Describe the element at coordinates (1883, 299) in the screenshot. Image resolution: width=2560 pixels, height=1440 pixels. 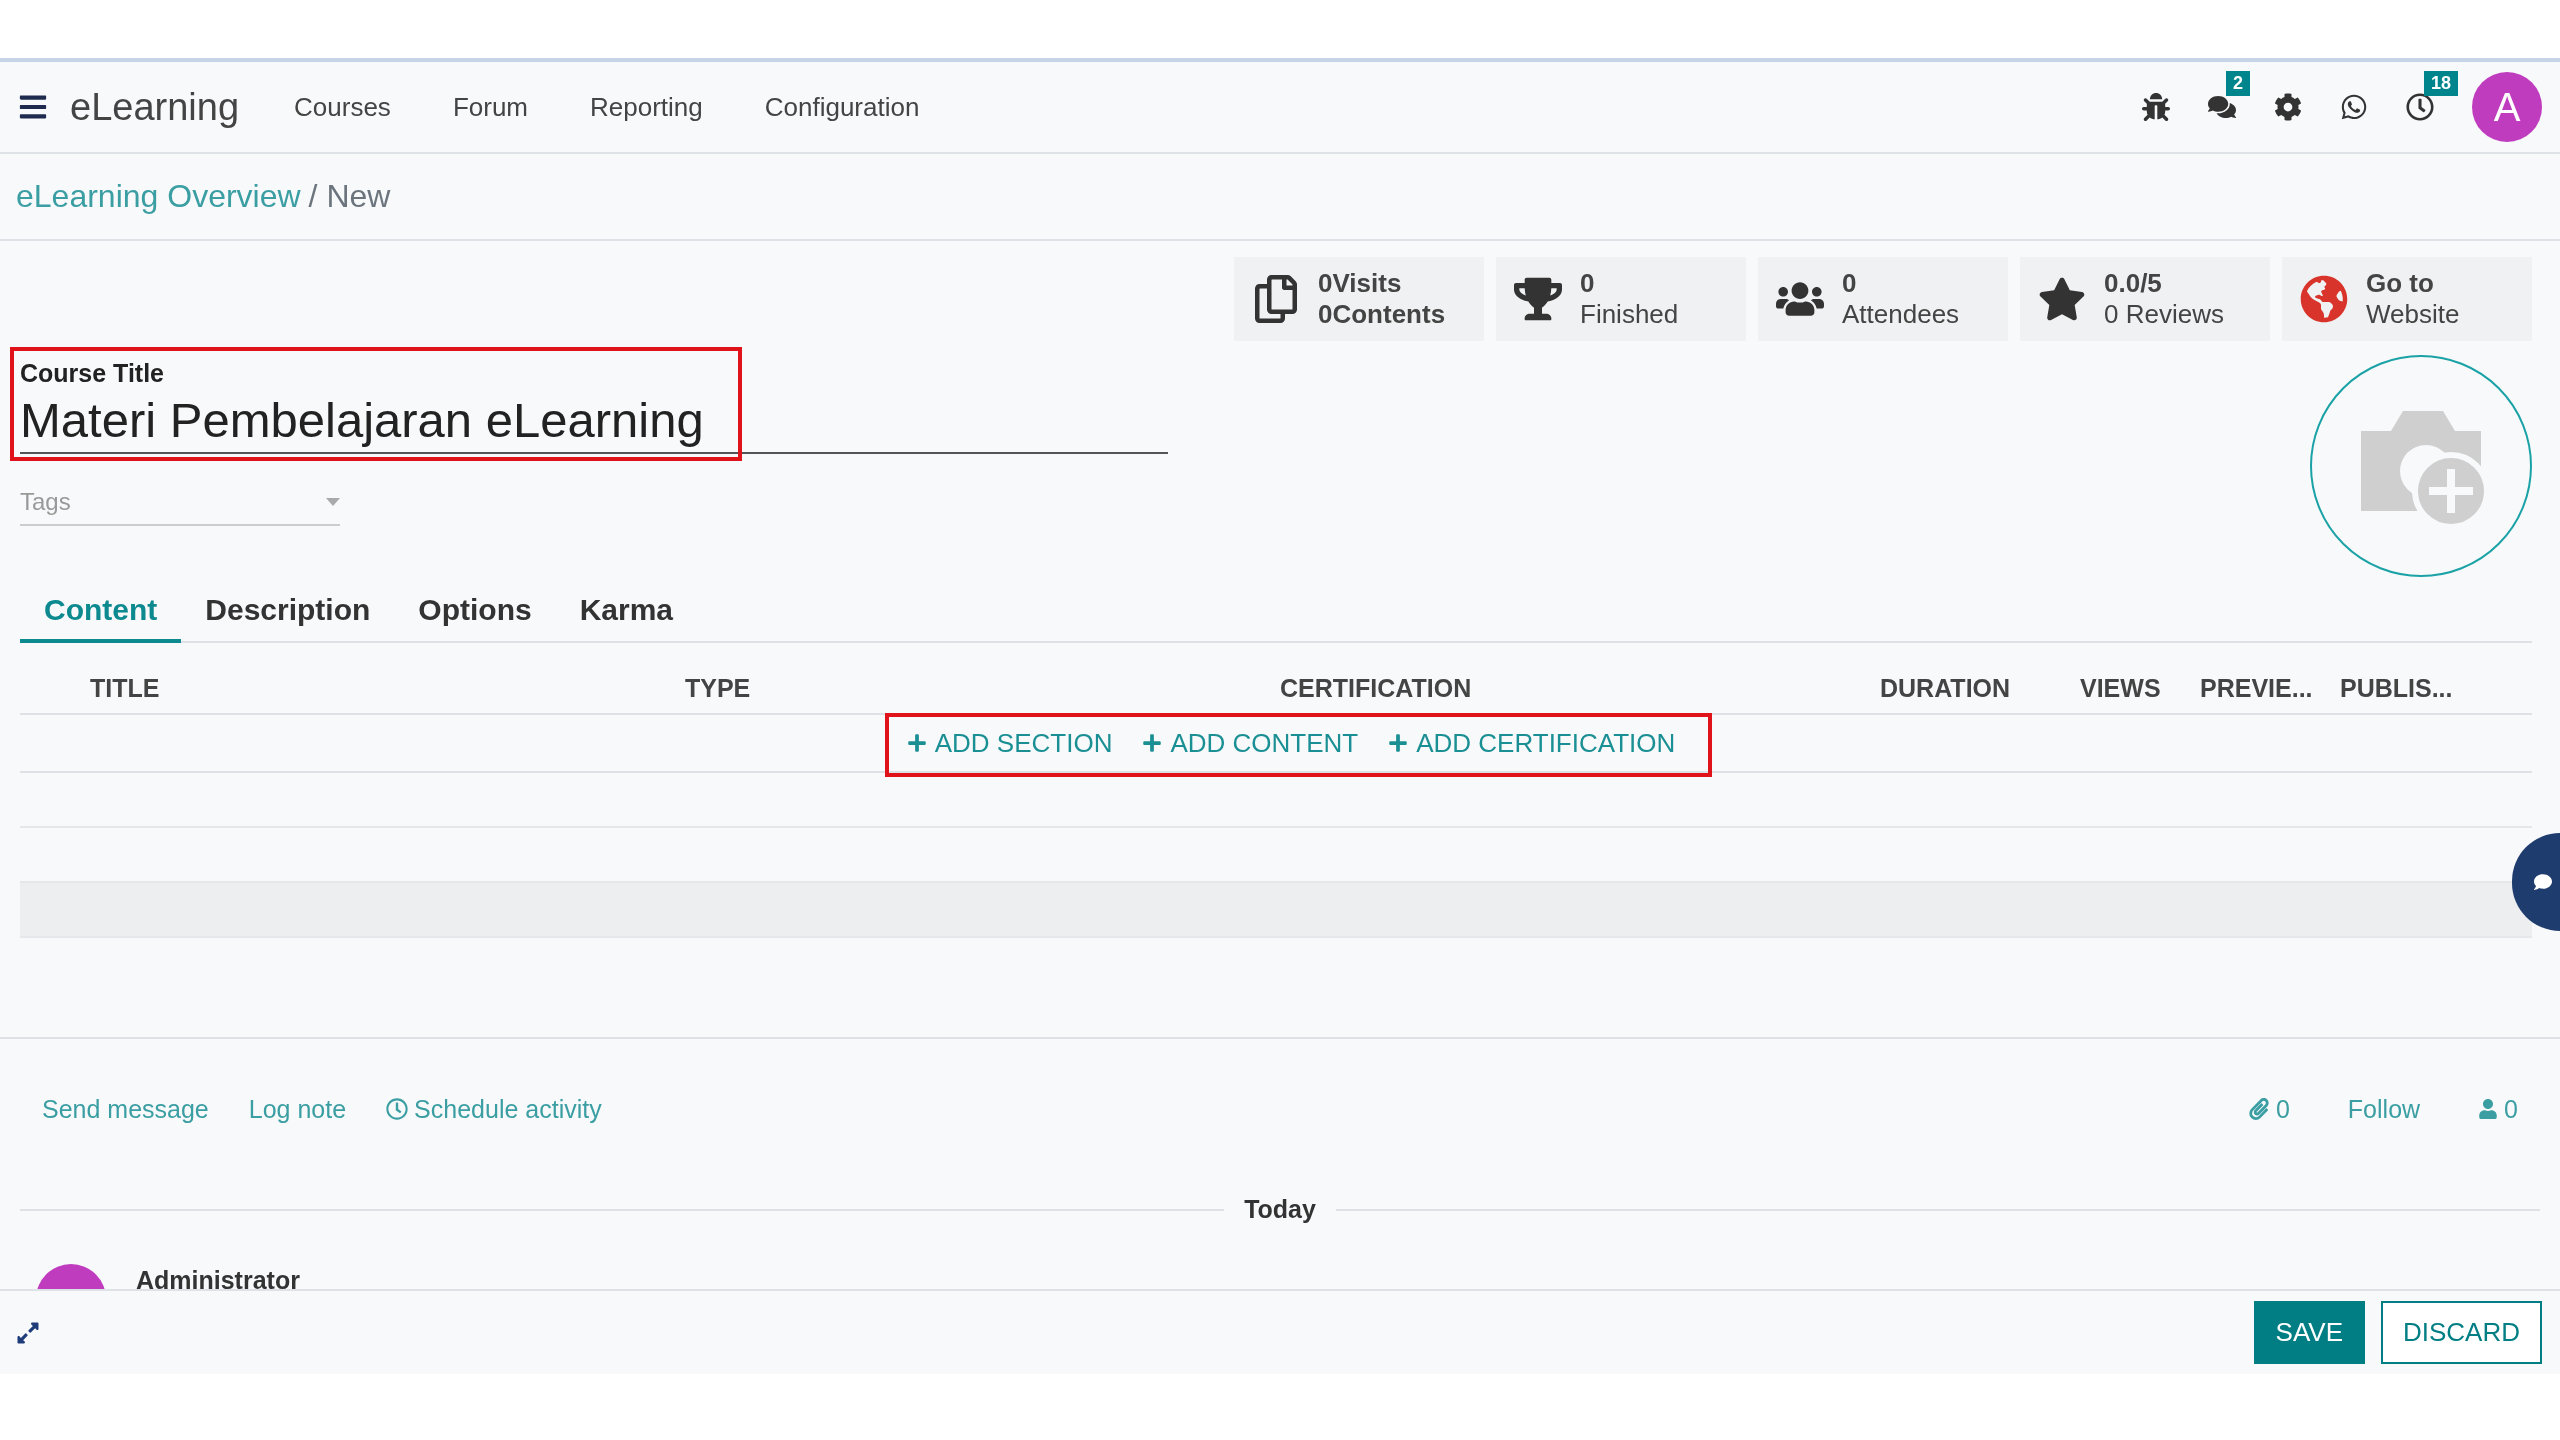
I see `stat-button: 0 Attendees` at that location.